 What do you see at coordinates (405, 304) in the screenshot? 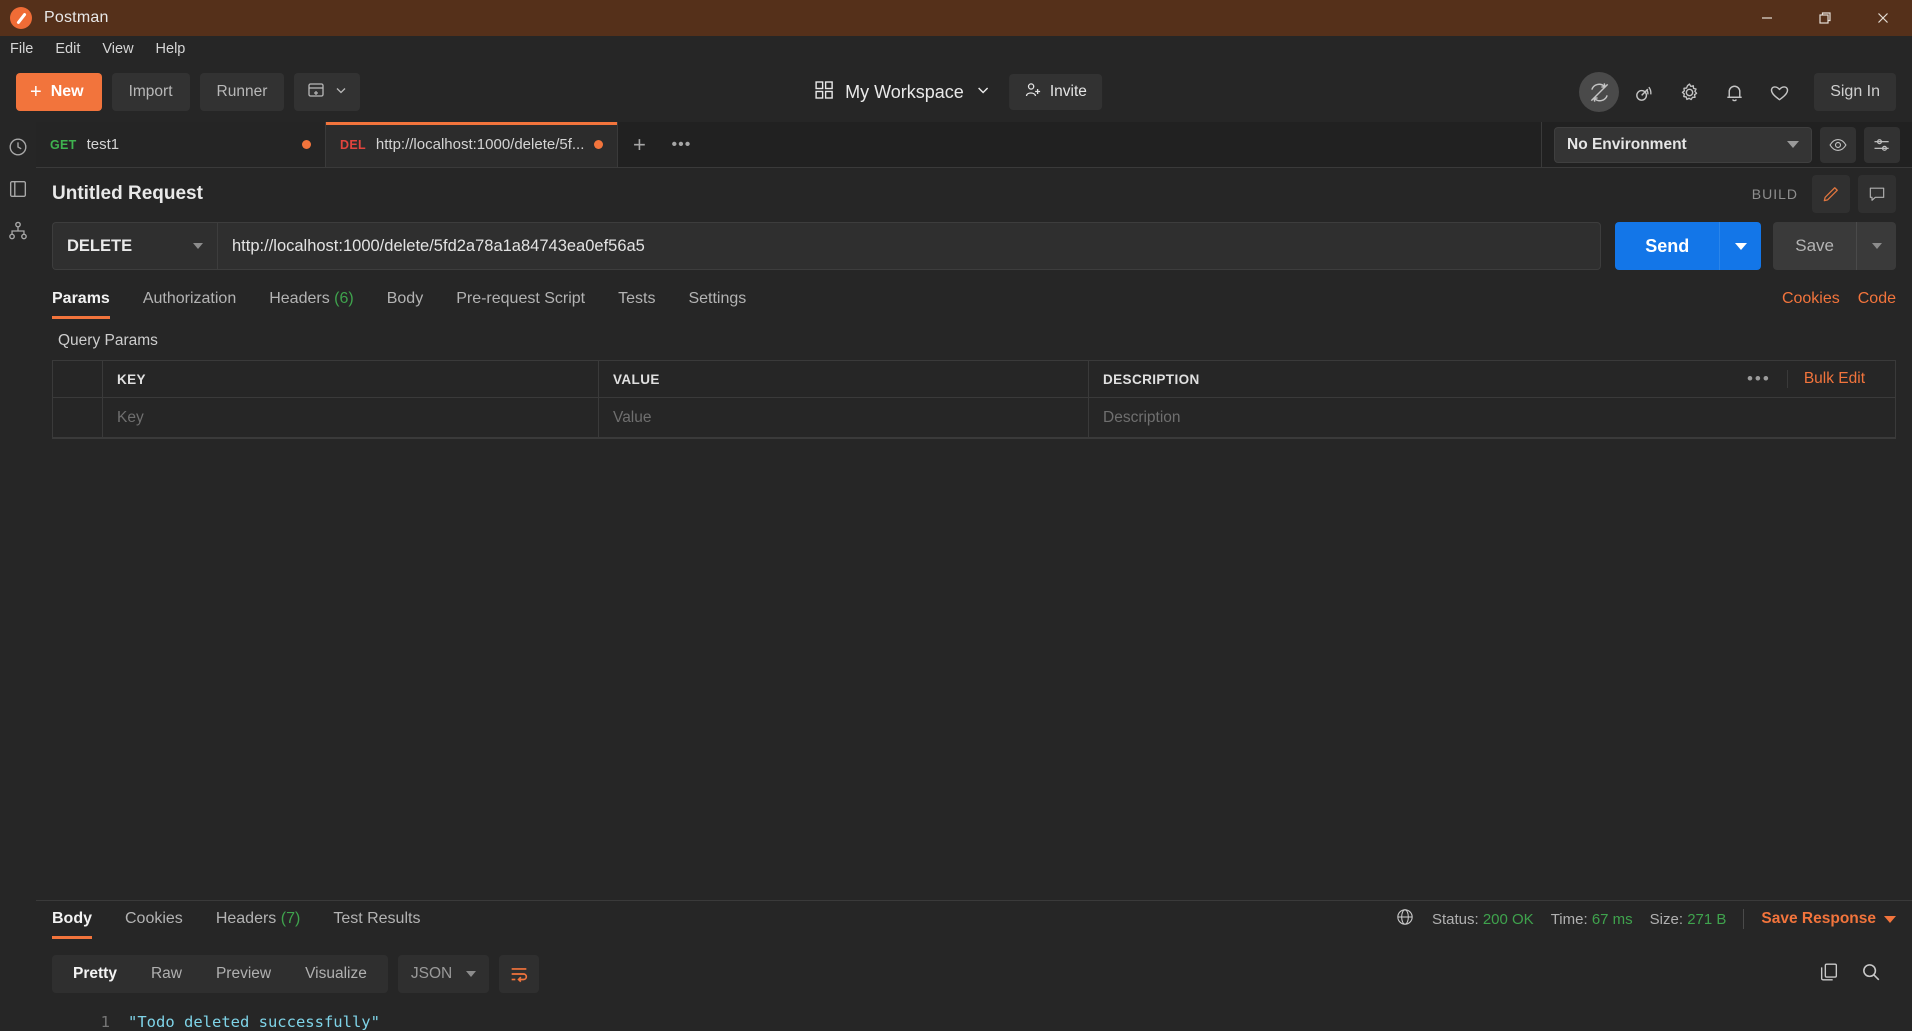
I see `tab-body: Body` at bounding box center [405, 304].